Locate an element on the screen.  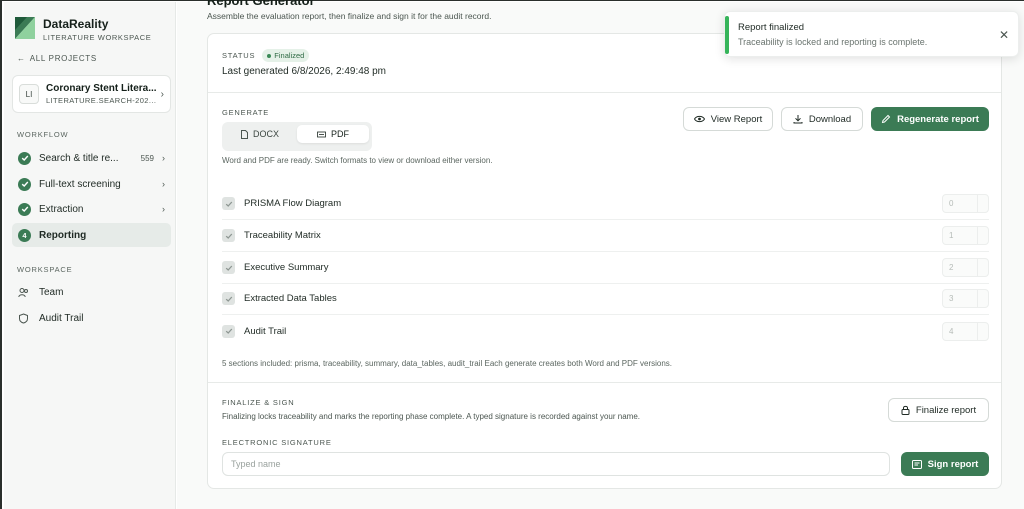
sign-report-button: Sign report is located at coordinates (945, 464).